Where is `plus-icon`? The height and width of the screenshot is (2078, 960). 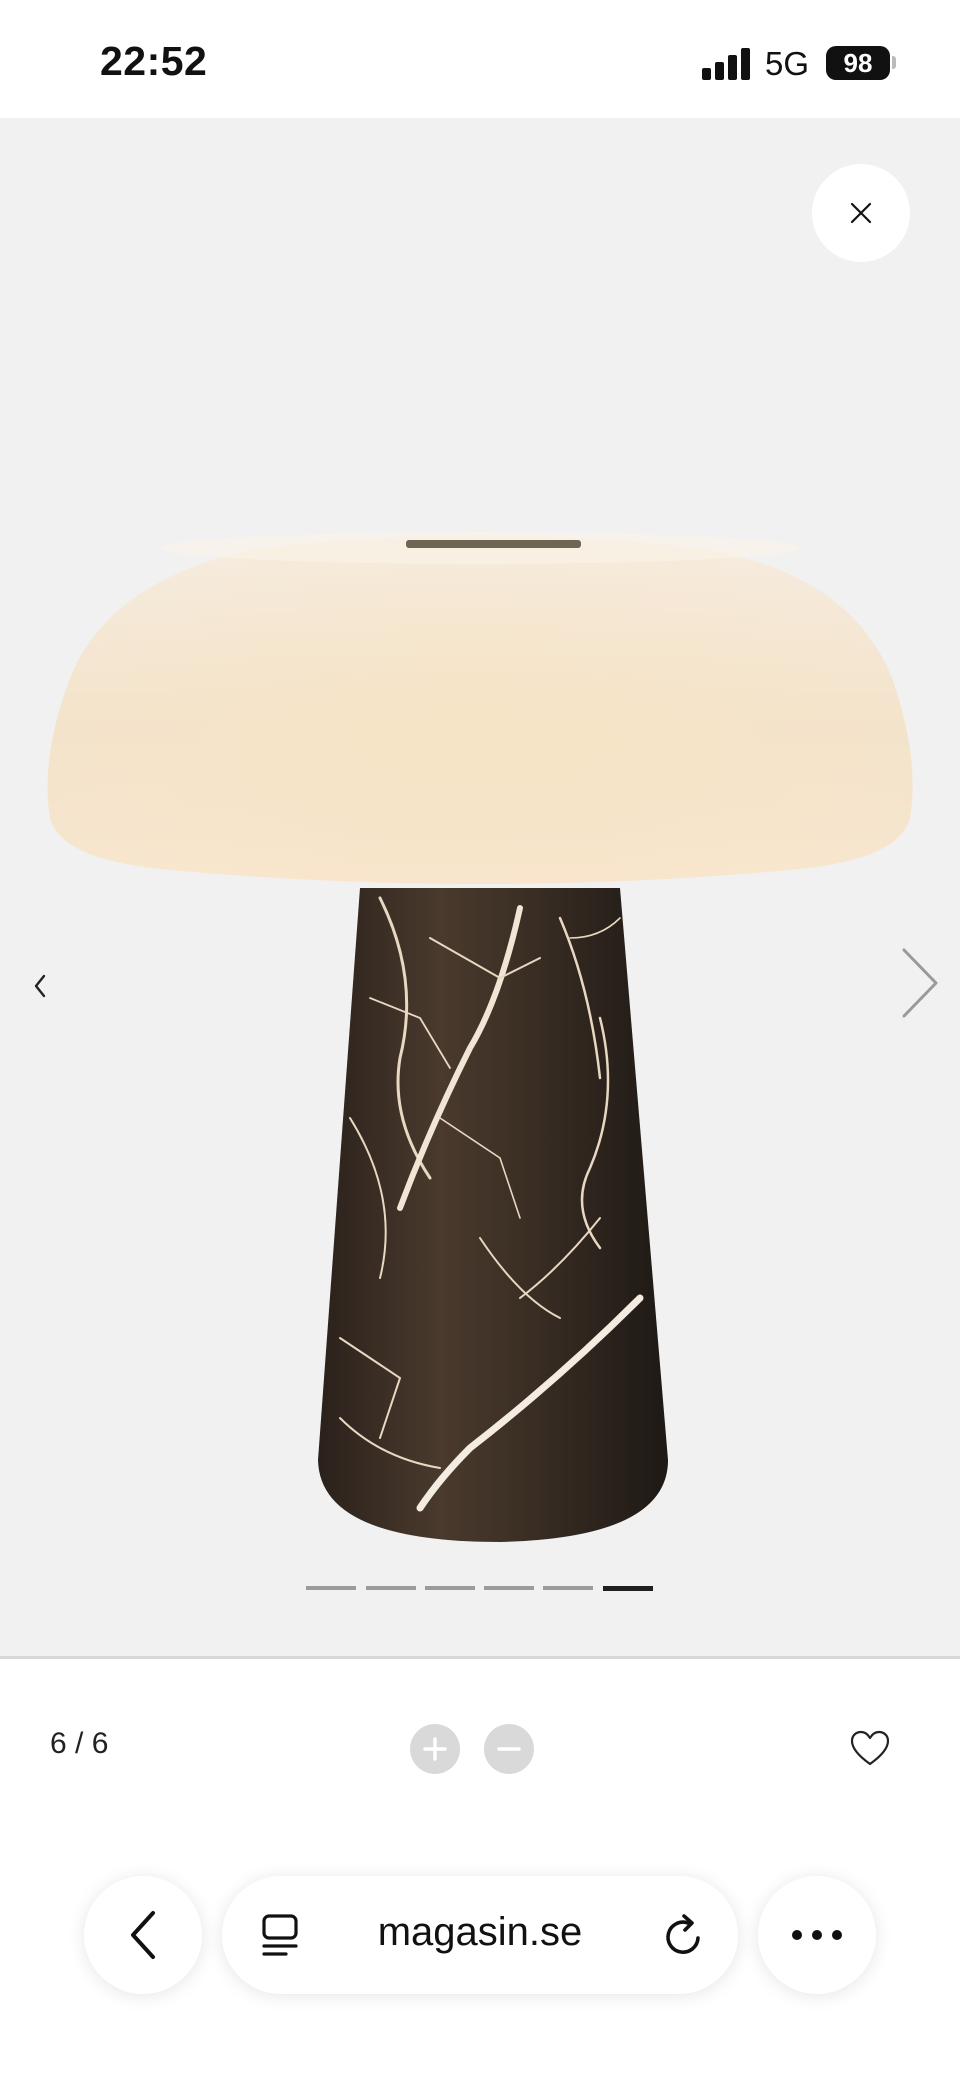
plus-icon is located at coordinates (435, 1749).